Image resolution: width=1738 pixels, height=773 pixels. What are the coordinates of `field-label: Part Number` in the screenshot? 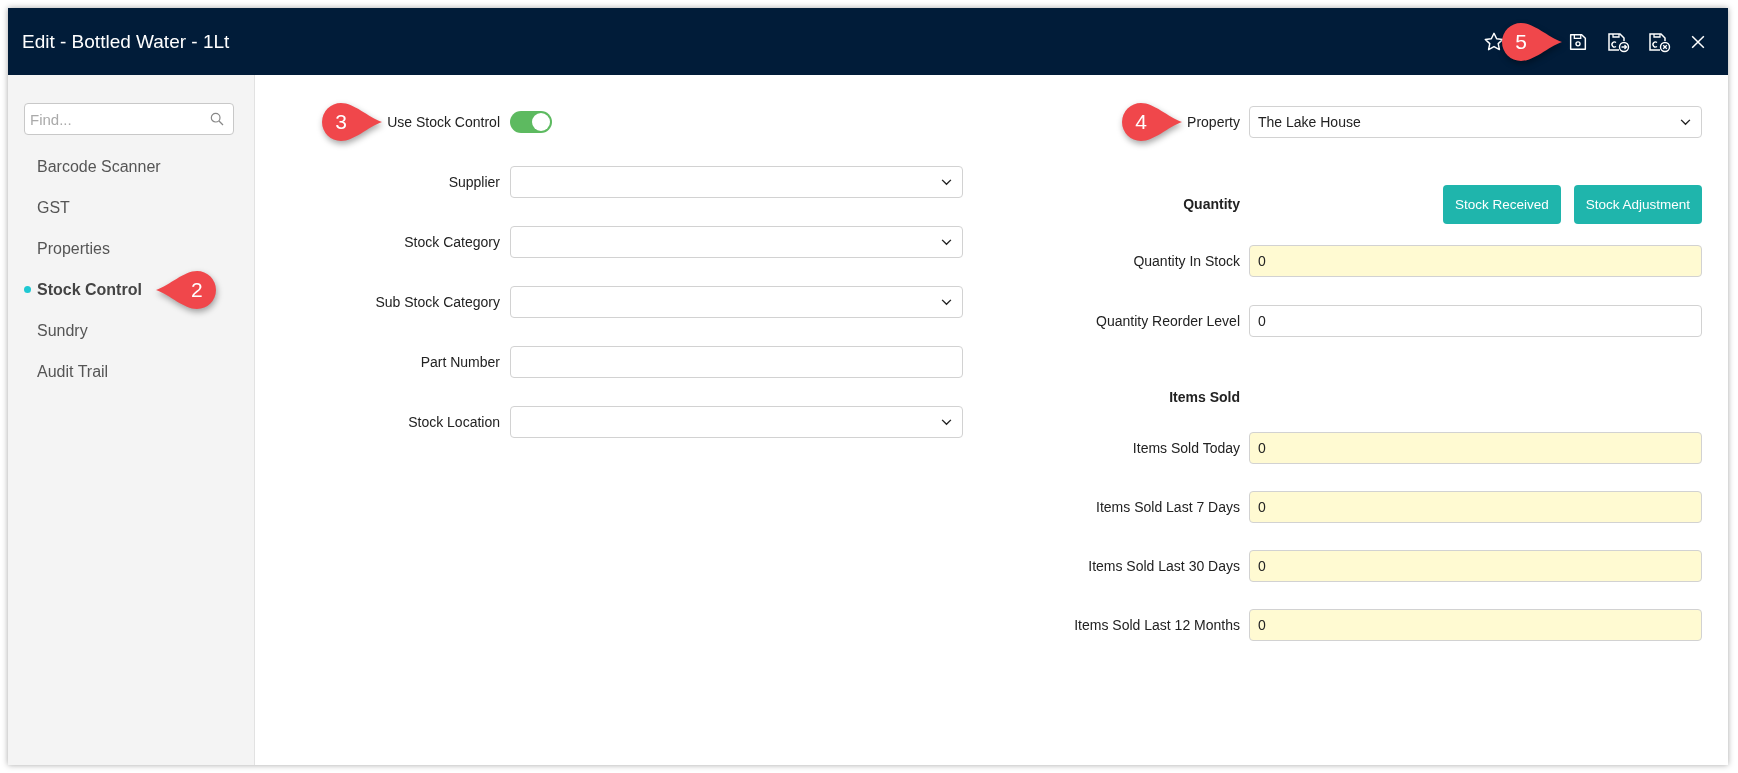 It's located at (460, 362).